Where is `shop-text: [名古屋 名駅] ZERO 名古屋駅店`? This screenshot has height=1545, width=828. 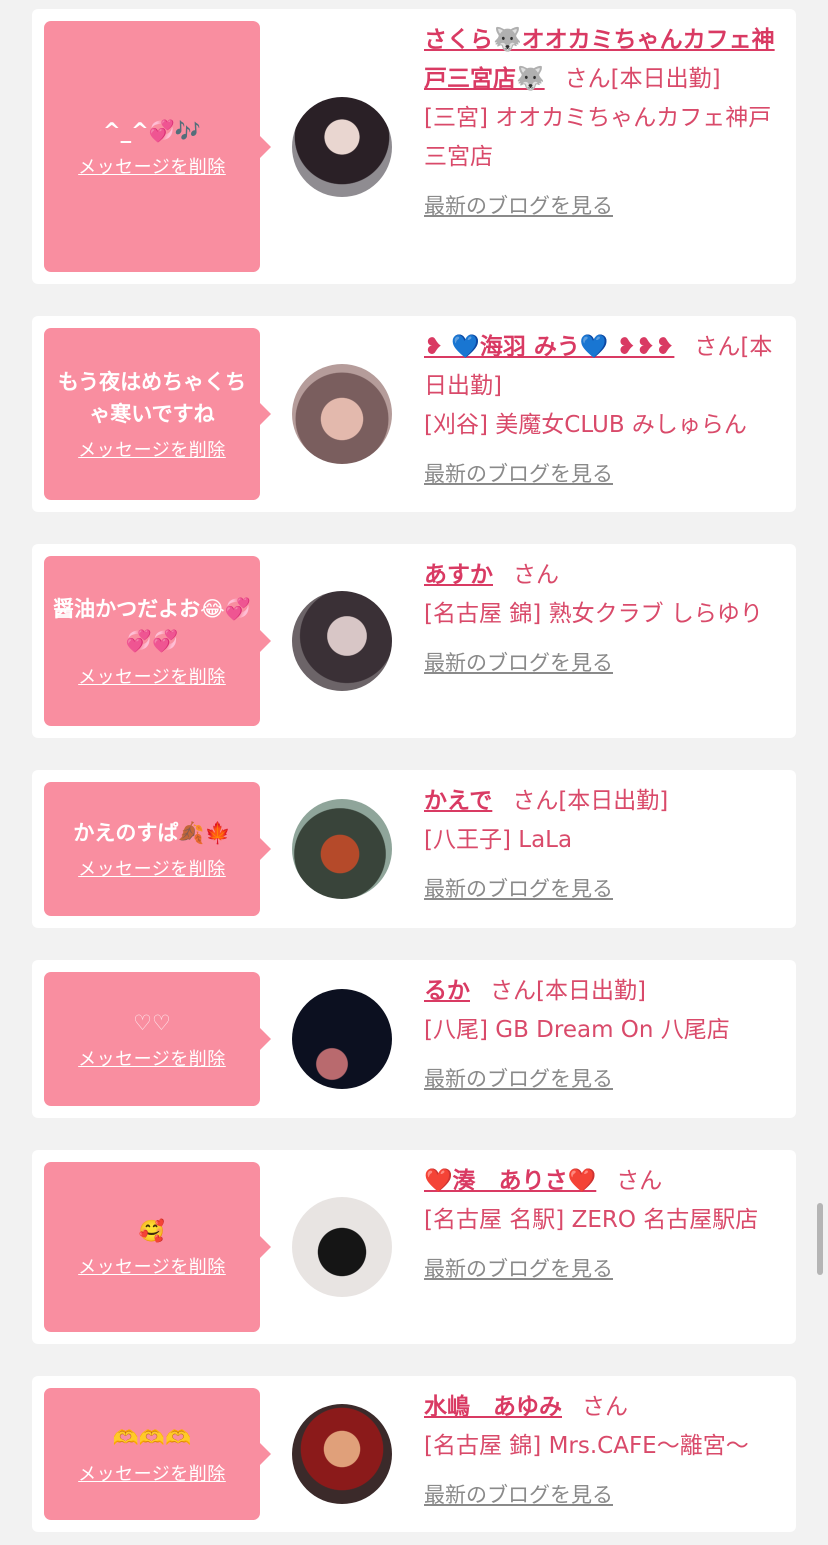
shop-text: [名古屋 名駅] ZERO 名古屋駅店 is located at coordinates (591, 1220).